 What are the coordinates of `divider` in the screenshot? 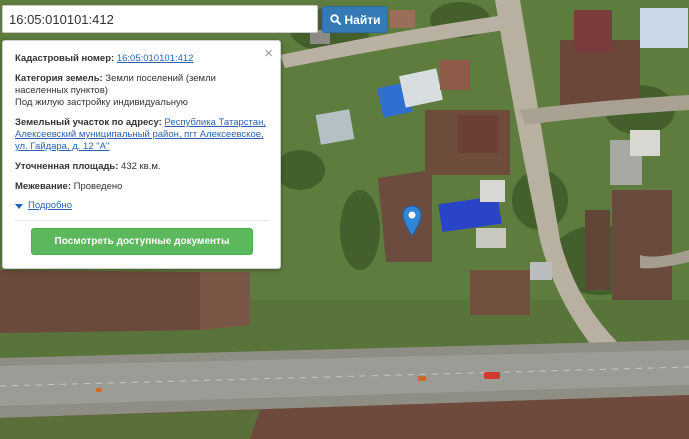 It's located at (141, 220).